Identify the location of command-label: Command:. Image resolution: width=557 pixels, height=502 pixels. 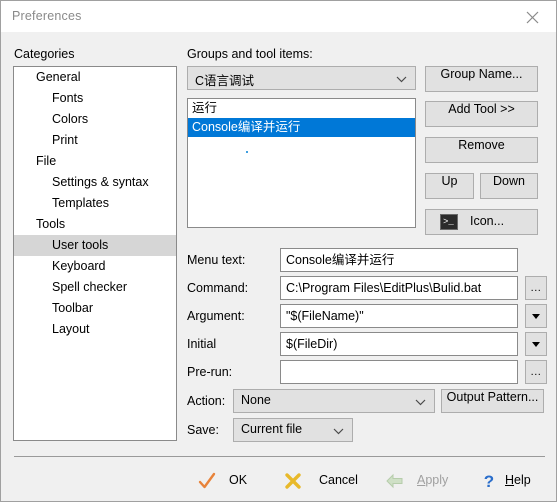
(218, 288).